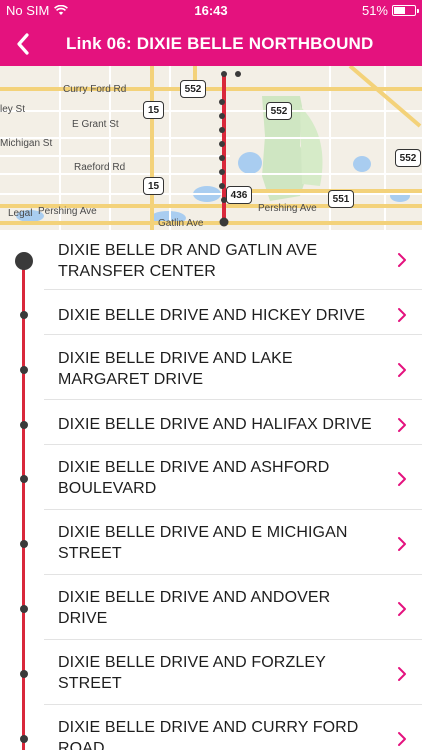  What do you see at coordinates (220, 43) in the screenshot?
I see `page-title: Link 06: DIXIE BELLE NORTHBOUND` at bounding box center [220, 43].